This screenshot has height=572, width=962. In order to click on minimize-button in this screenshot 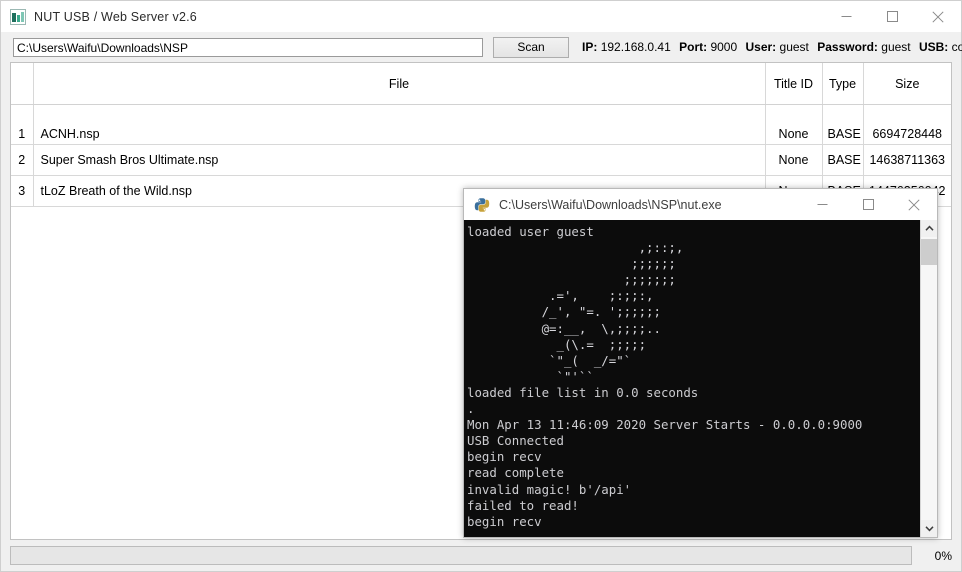, I will do `click(846, 16)`.